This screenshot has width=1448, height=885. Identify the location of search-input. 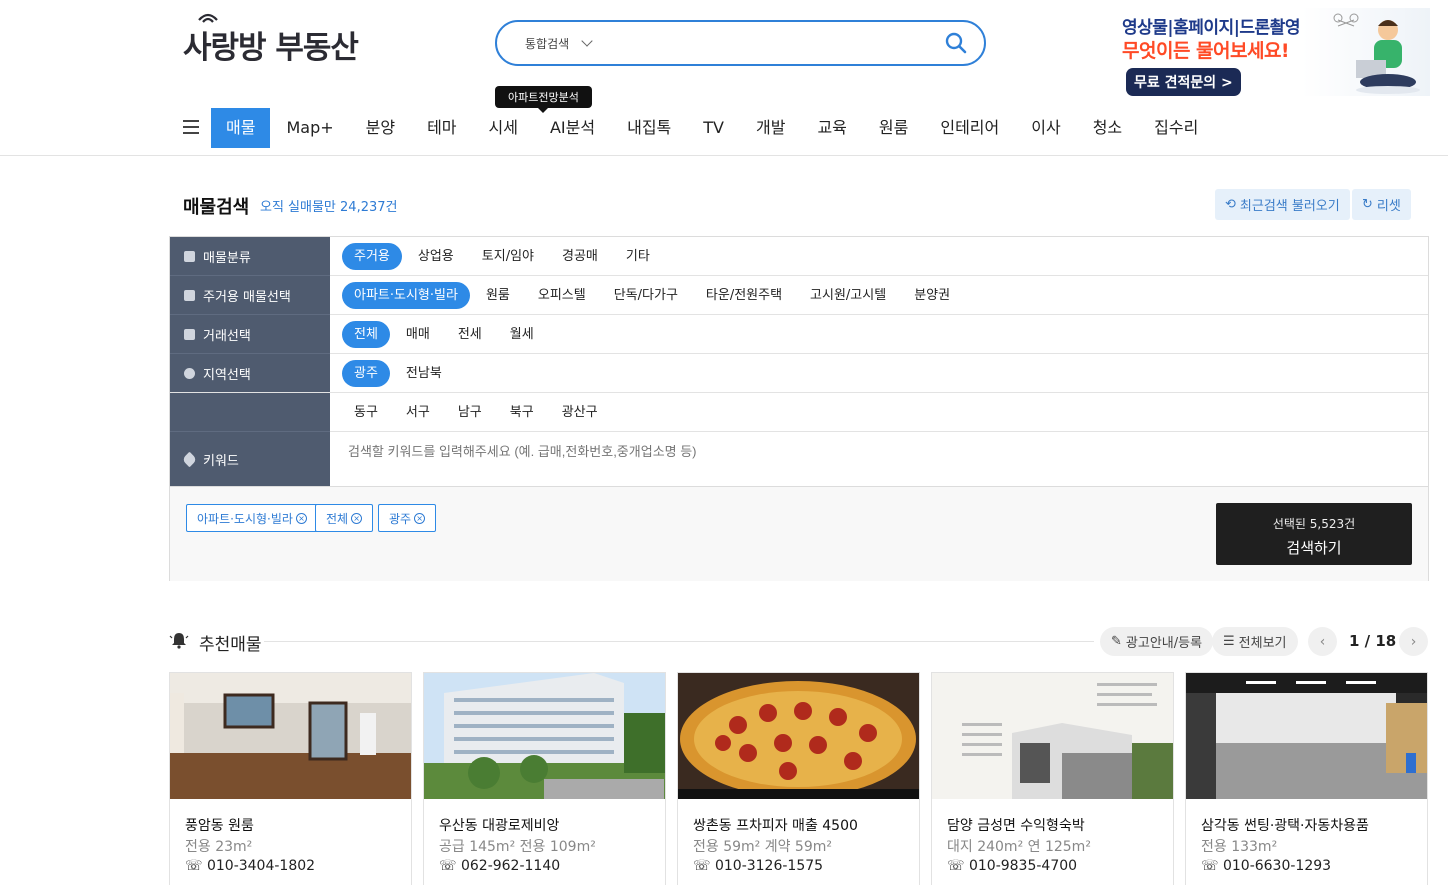
(773, 43).